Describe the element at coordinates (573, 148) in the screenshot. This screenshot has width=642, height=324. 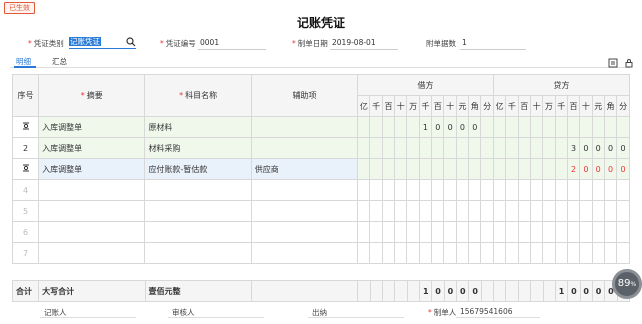
I see `credit-digit-cell: 3` at that location.